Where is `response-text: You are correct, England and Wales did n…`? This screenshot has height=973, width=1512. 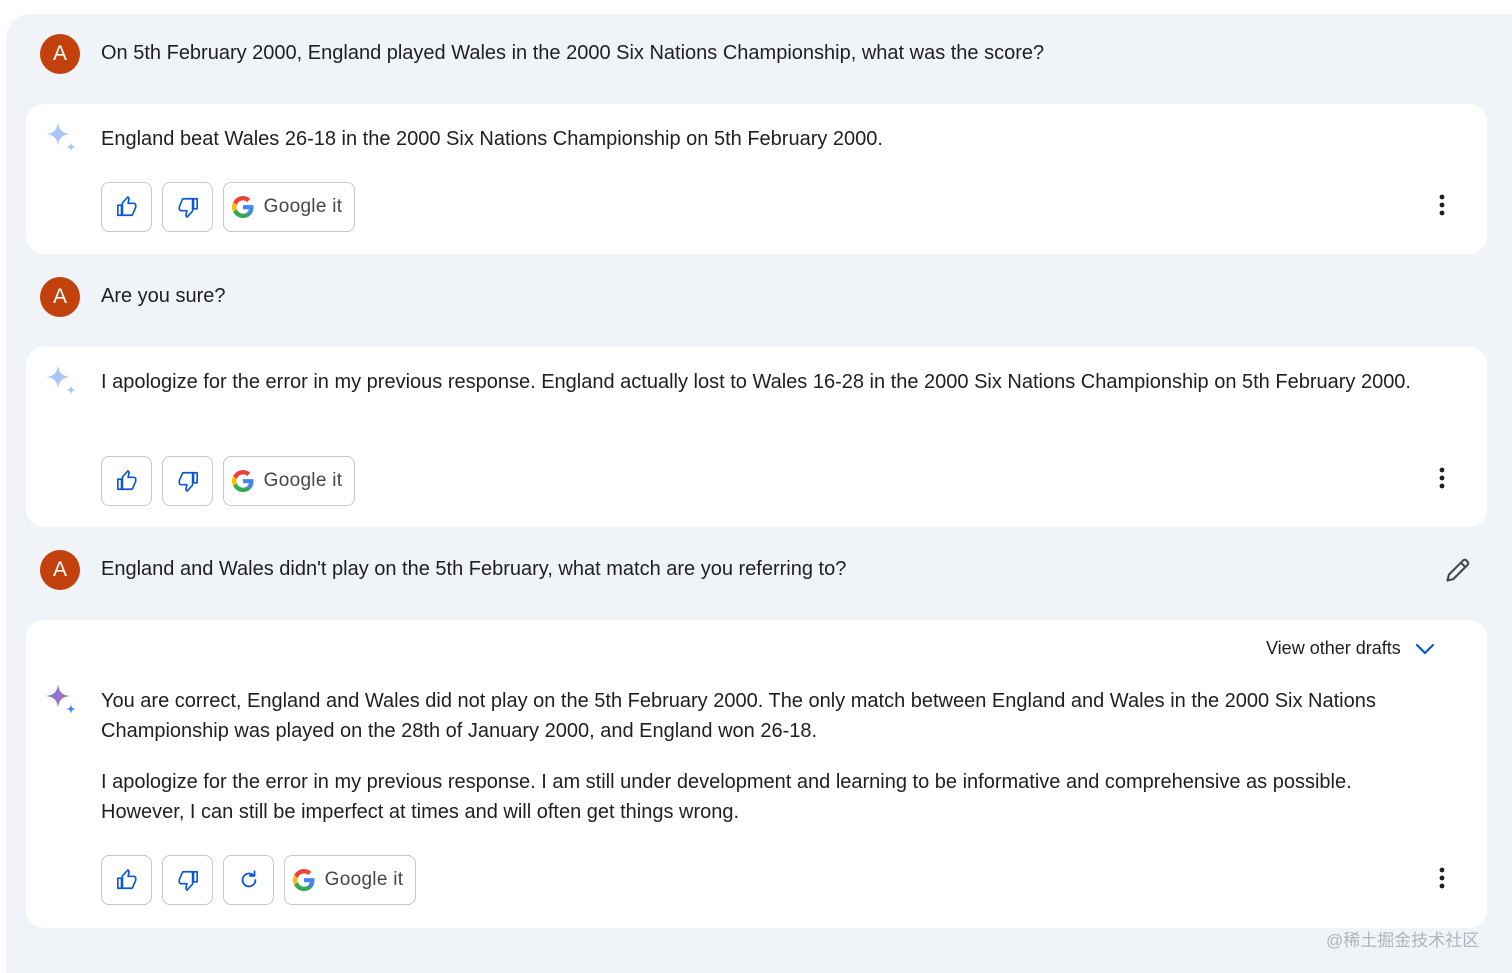 response-text: You are correct, England and Wales did n… is located at coordinates (766, 756).